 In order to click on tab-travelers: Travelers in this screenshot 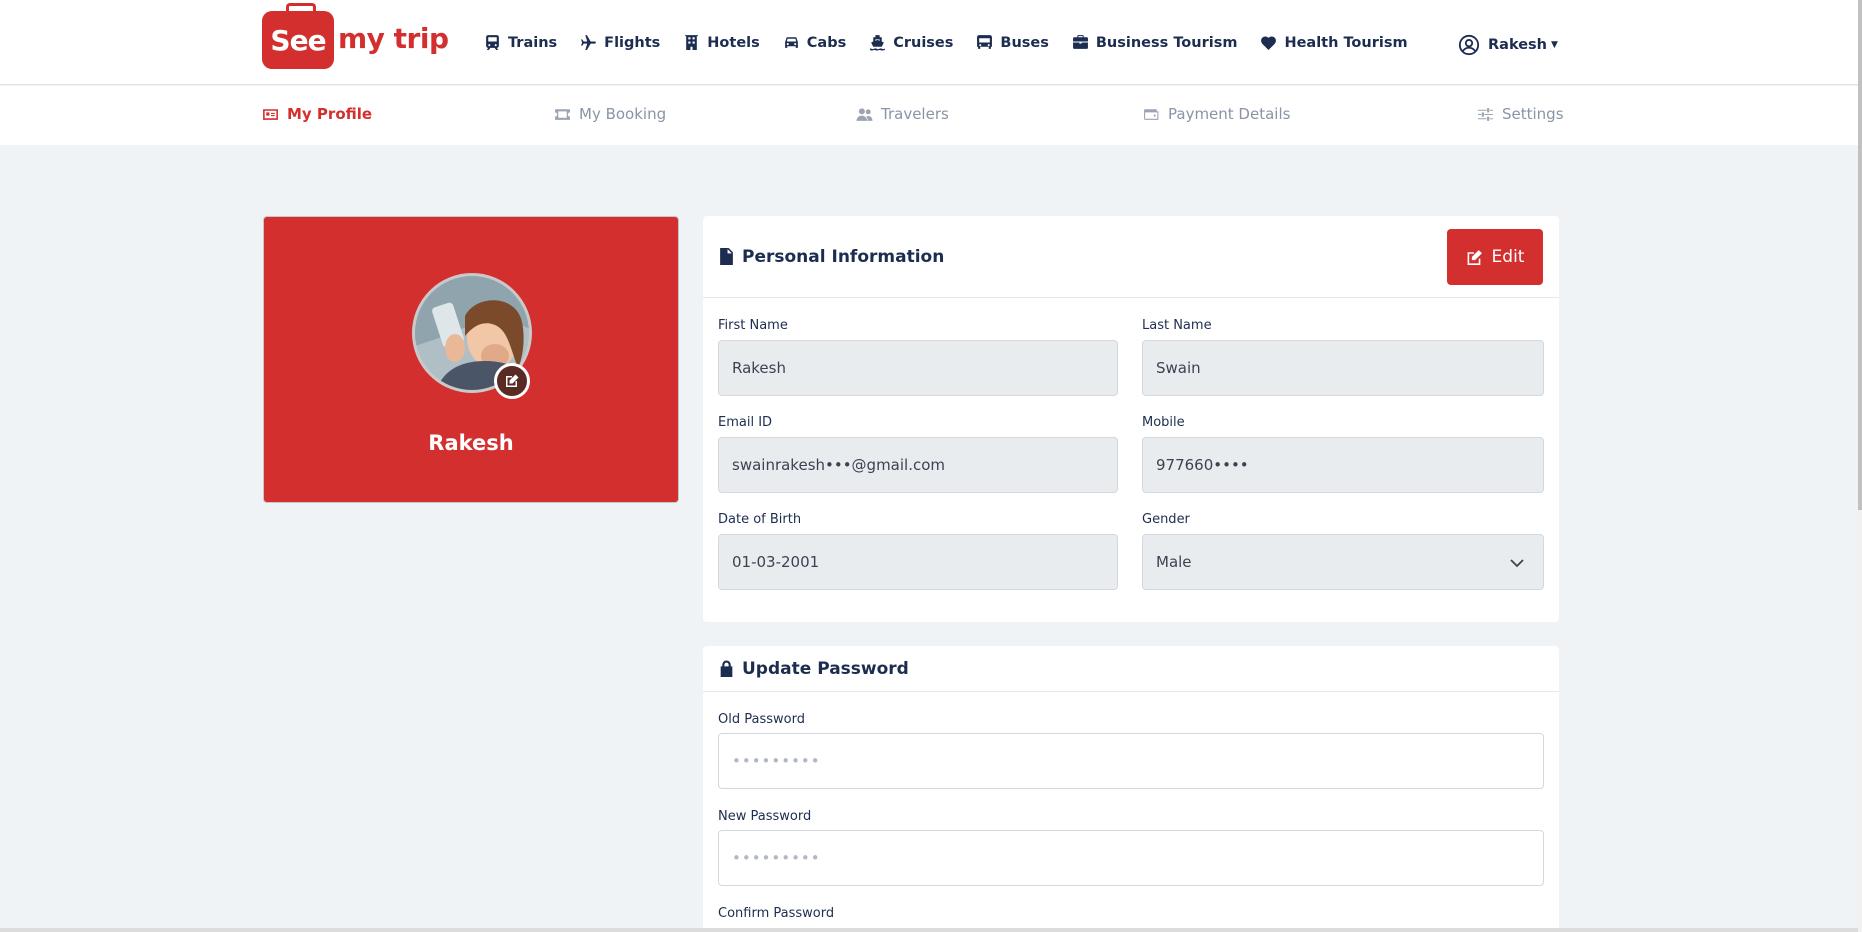, I will do `click(902, 114)`.